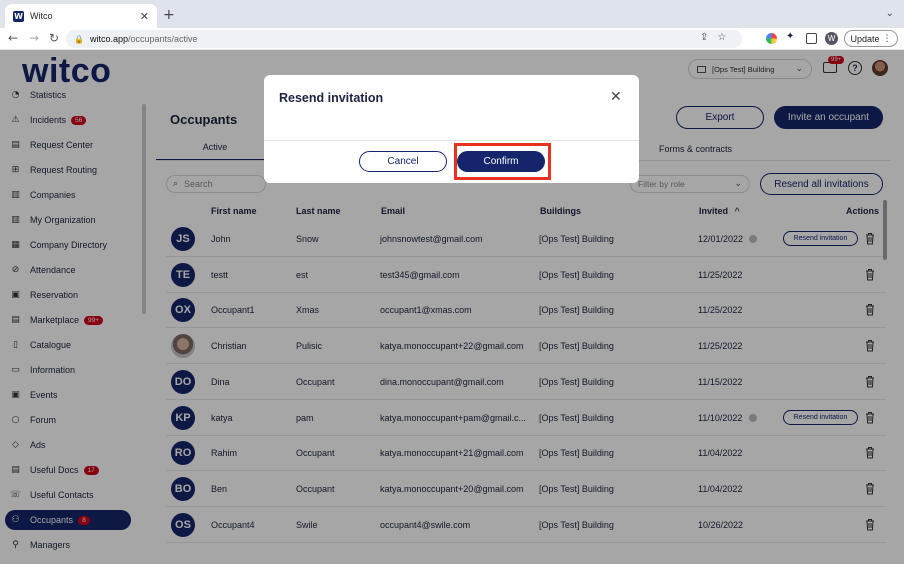  Describe the element at coordinates (451, 129) in the screenshot. I see `resend-invitation-dialog: Resend invitation ✕ Cancel Confirm` at that location.